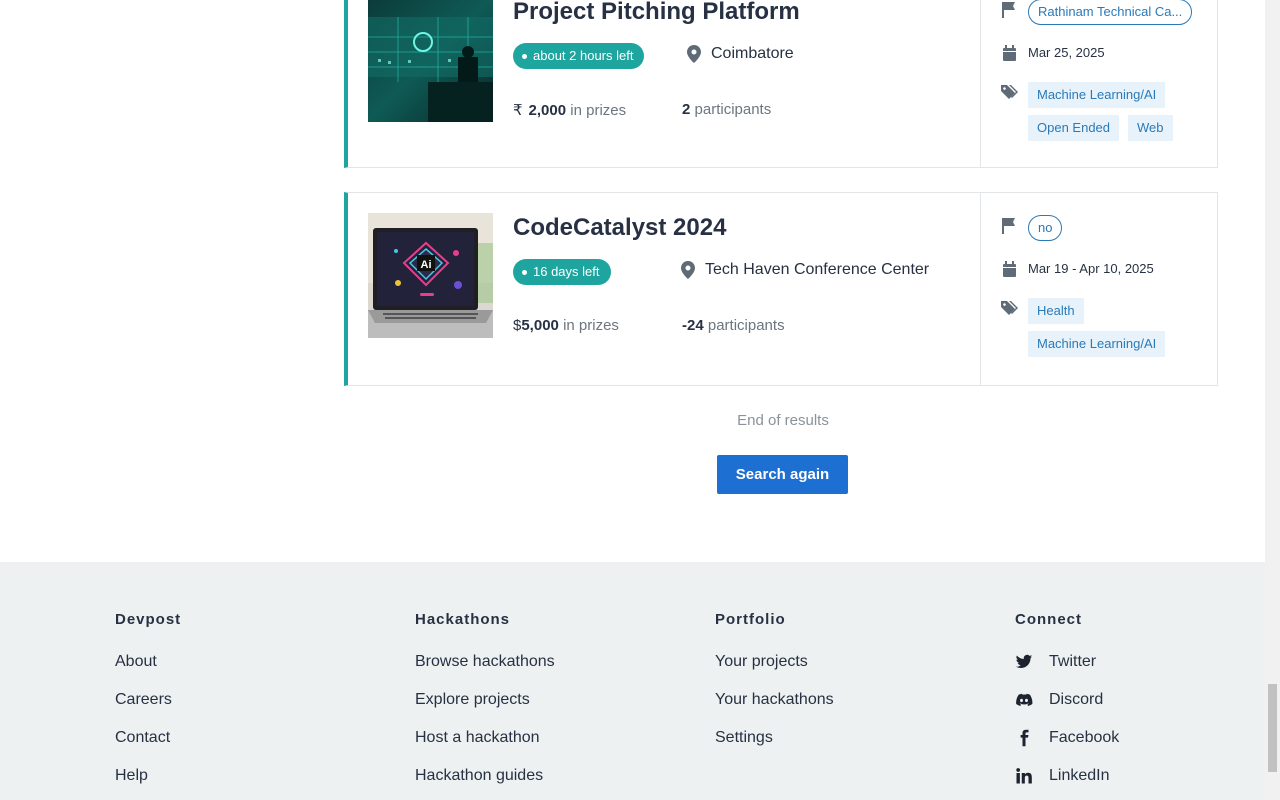 The height and width of the screenshot is (800, 1280). Describe the element at coordinates (1056, 311) in the screenshot. I see `tag: Health` at that location.